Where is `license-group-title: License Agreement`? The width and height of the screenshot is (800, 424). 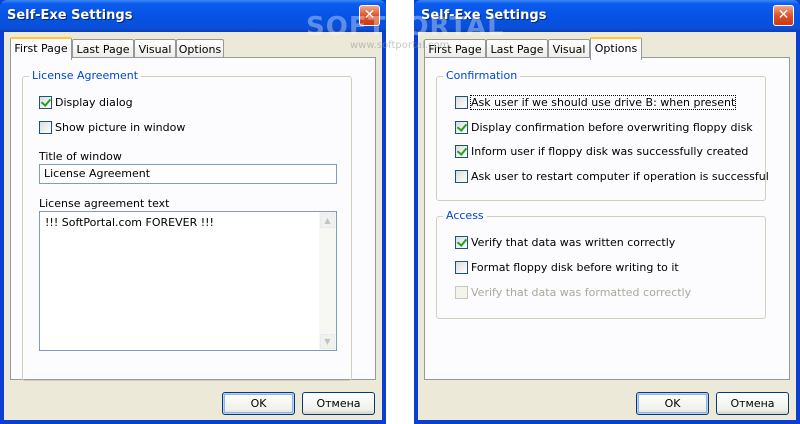
license-group-title: License Agreement is located at coordinates (85, 75).